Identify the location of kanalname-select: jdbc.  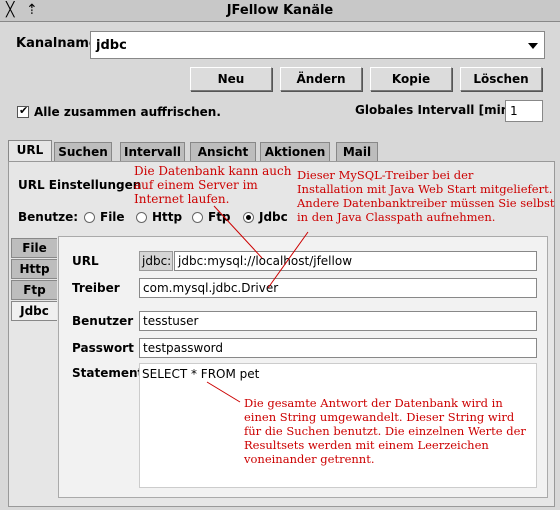
(317, 45).